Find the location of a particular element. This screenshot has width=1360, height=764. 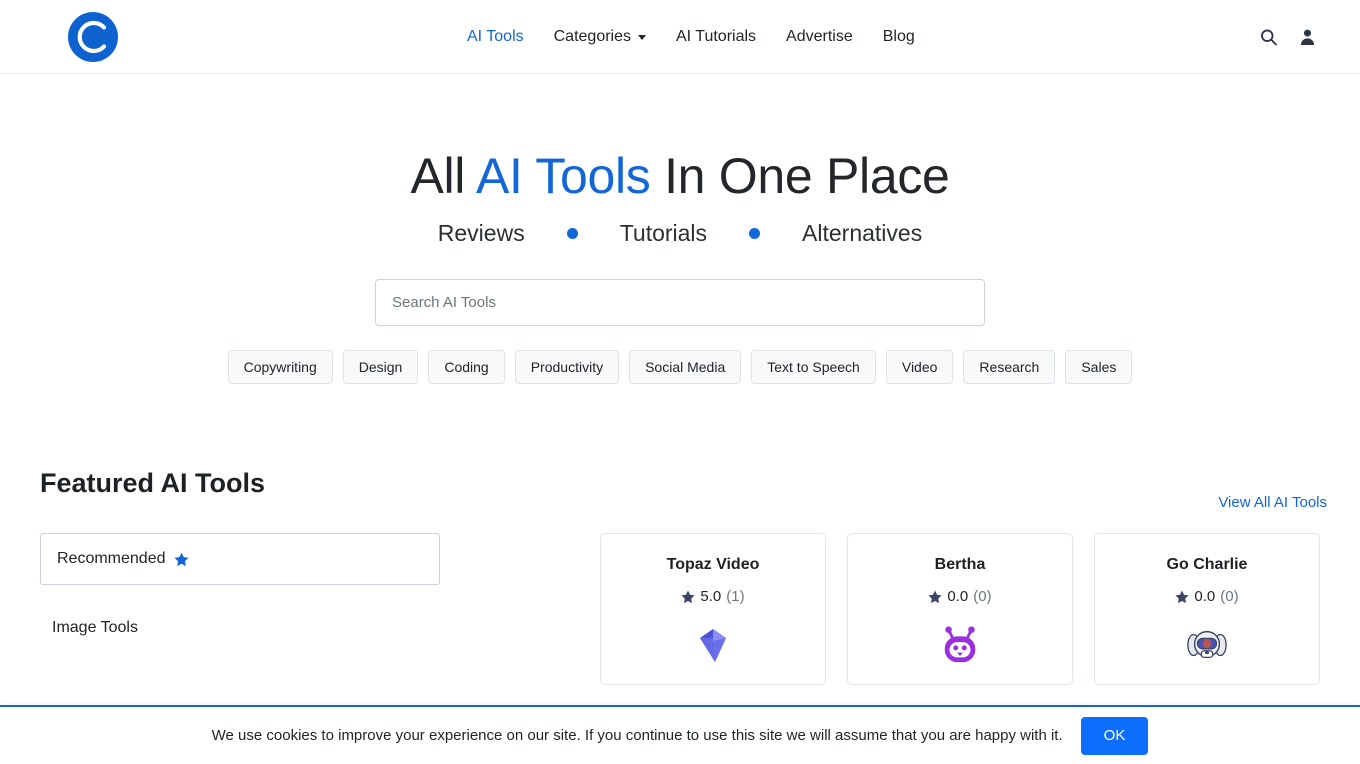

nav-item-ai-tools: AI Tools is located at coordinates (495, 37).